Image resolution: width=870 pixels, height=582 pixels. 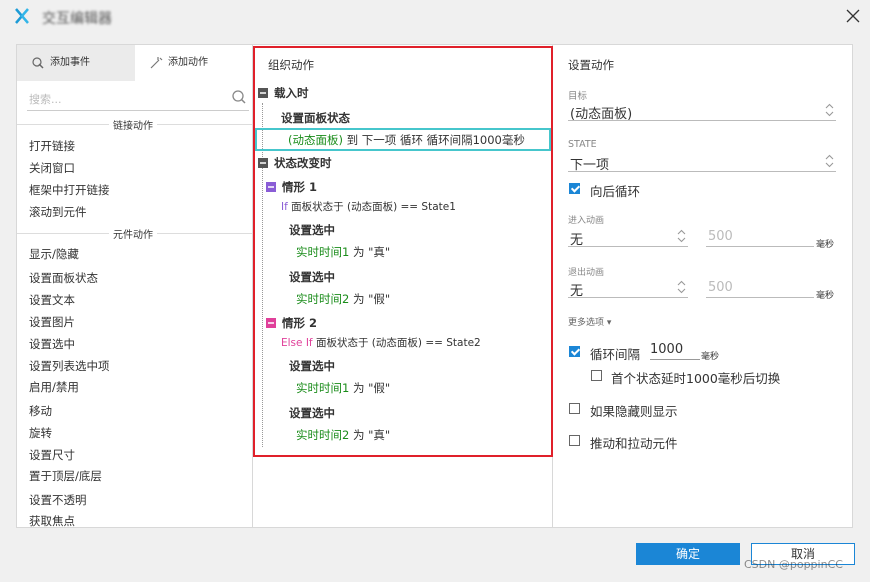 I want to click on case-condition: If 面板状态于 (动态面板) == State1, so click(x=368, y=206).